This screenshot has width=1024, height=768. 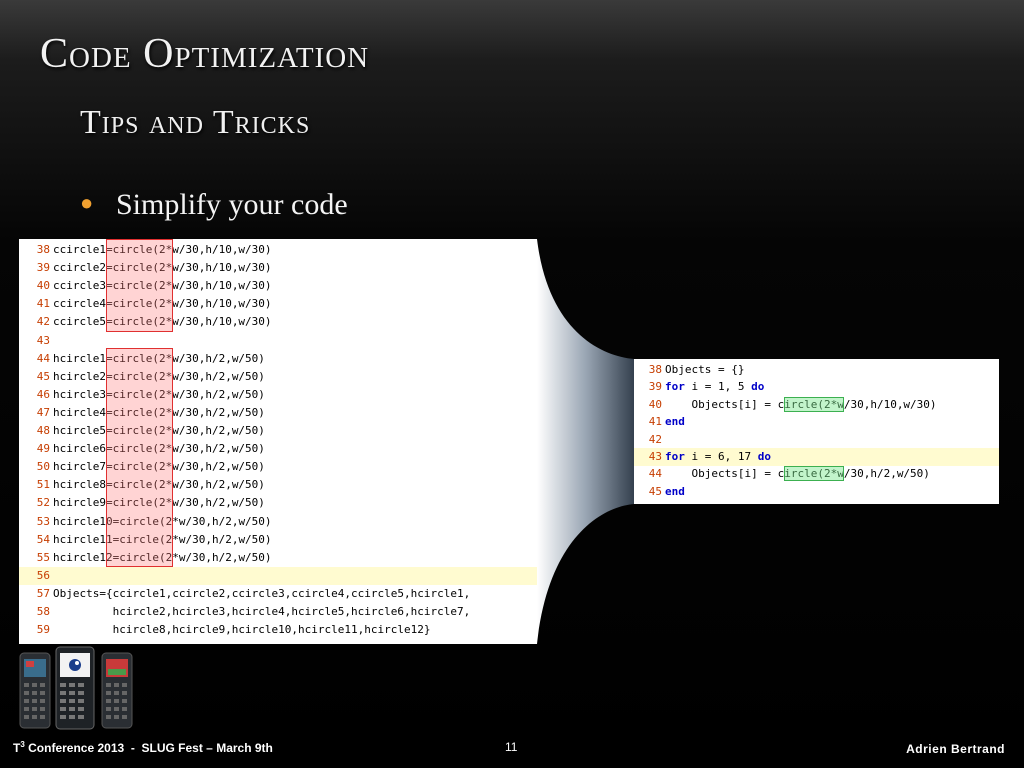 I want to click on line-number: 53, so click(x=43, y=521).